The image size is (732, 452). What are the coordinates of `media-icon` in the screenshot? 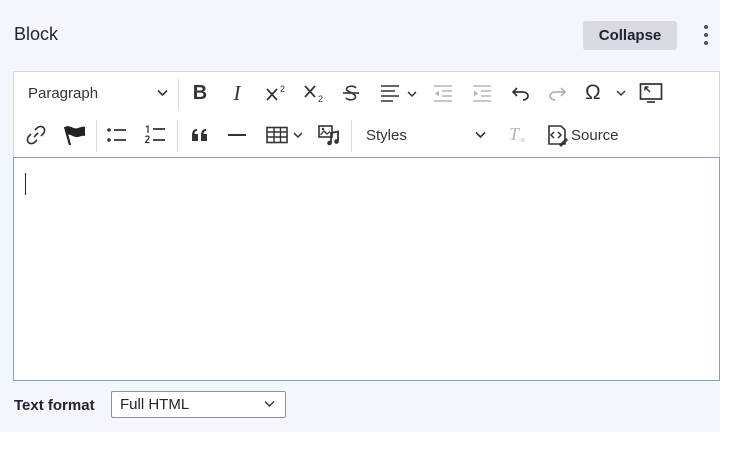 It's located at (328, 135).